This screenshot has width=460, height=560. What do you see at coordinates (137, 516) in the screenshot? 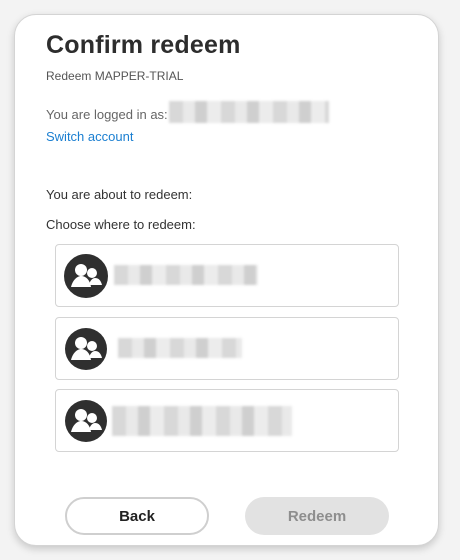
I see `back-button: Back` at bounding box center [137, 516].